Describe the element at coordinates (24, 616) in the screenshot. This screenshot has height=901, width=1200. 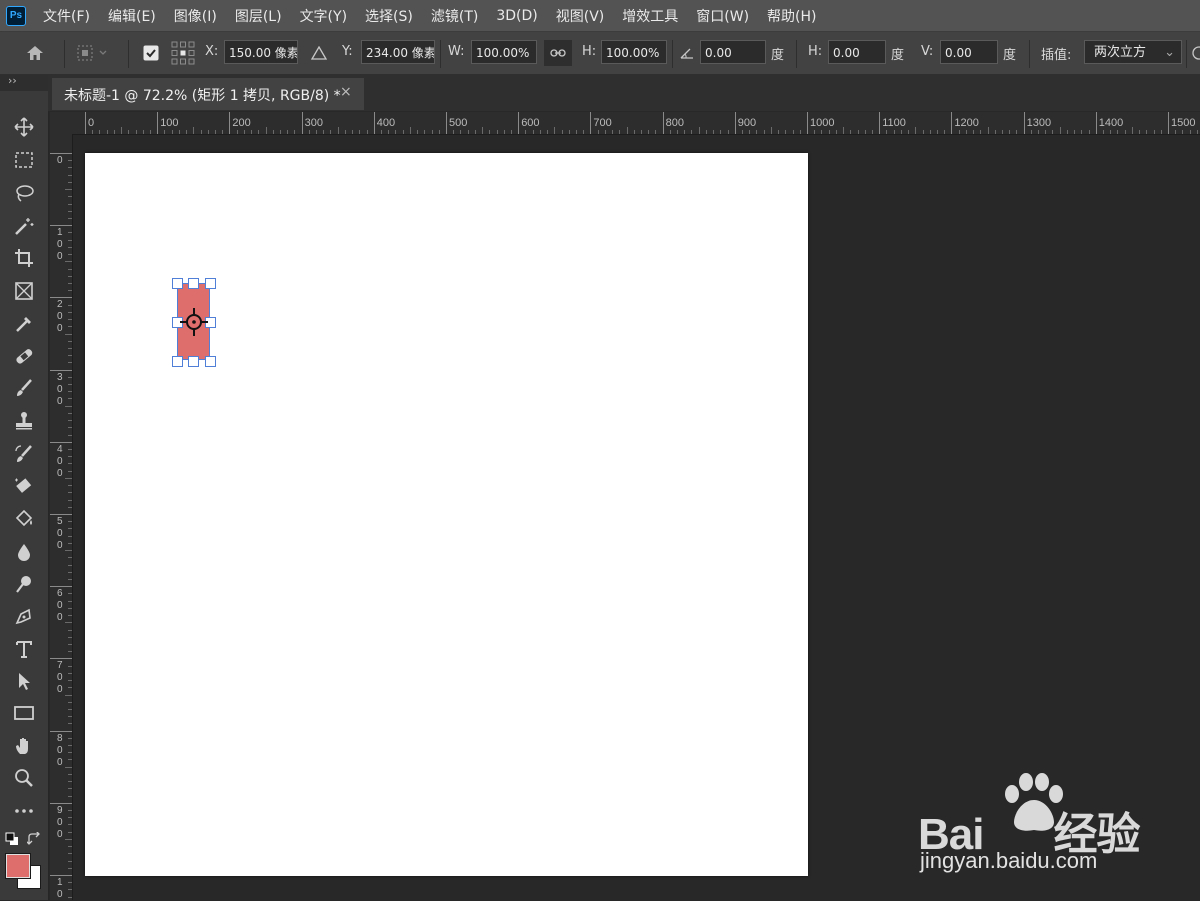
I see `pen-tool-icon` at that location.